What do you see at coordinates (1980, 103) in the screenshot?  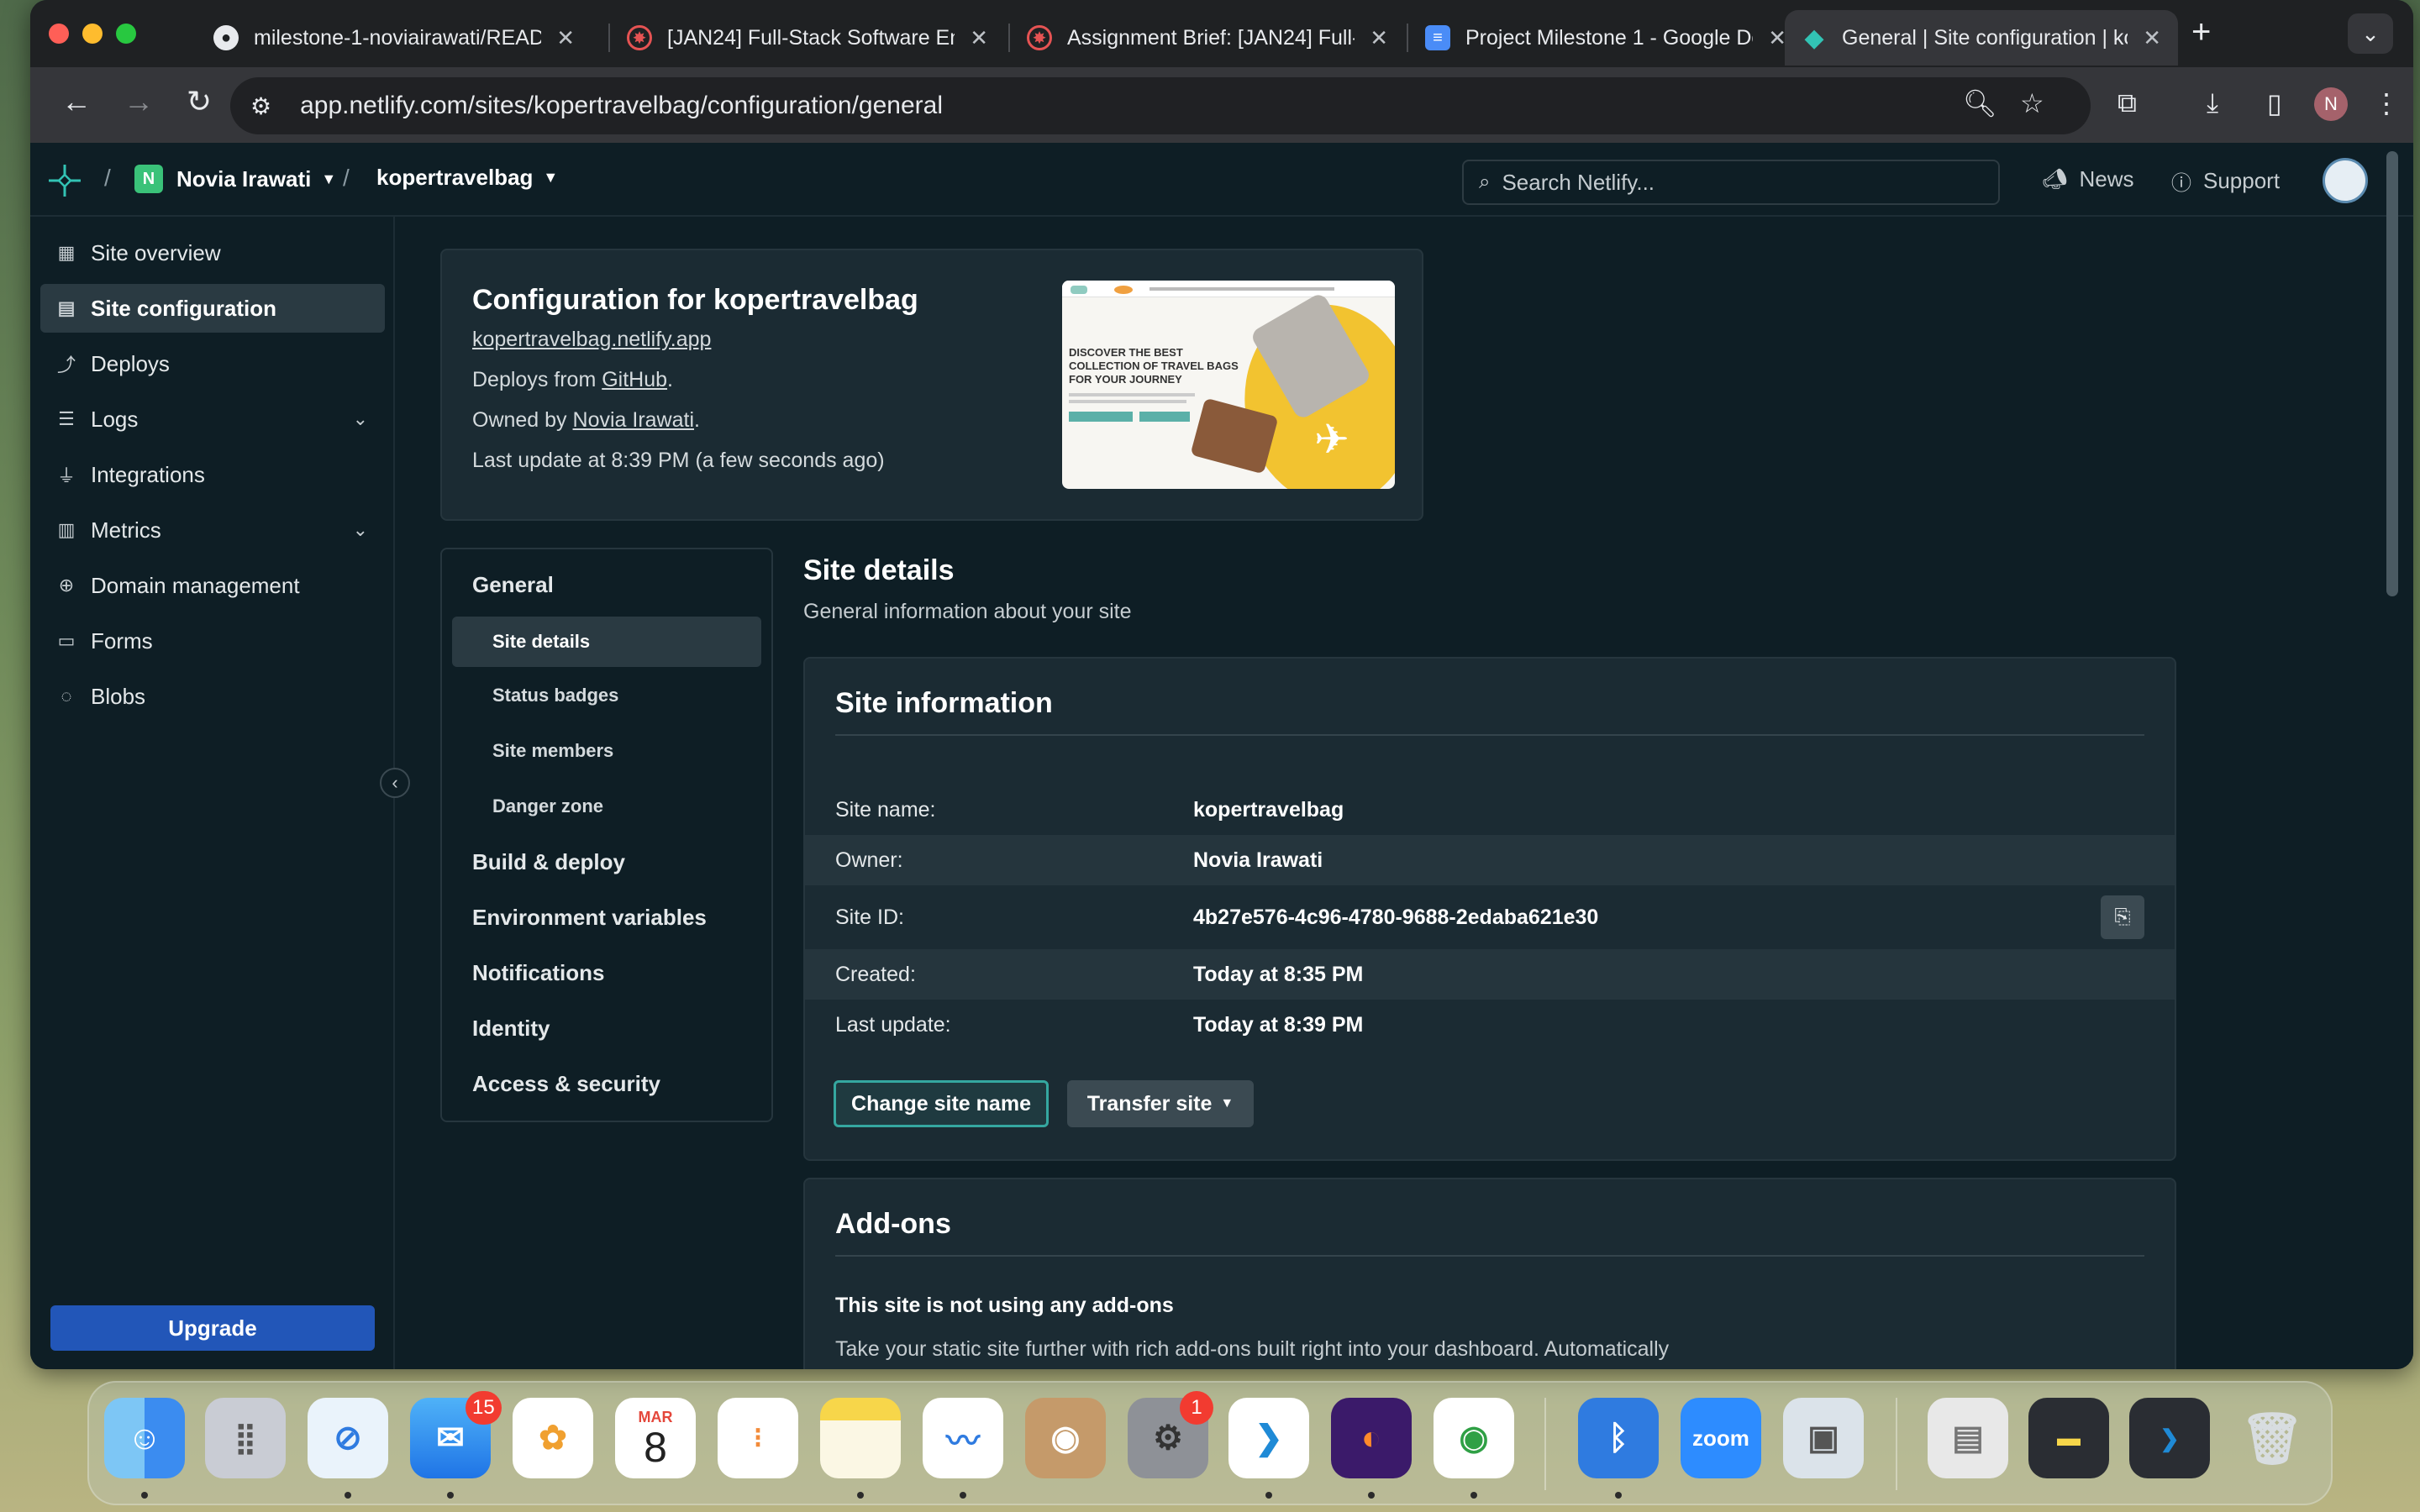 I see `zoom-lens-icon: 🔍︎` at bounding box center [1980, 103].